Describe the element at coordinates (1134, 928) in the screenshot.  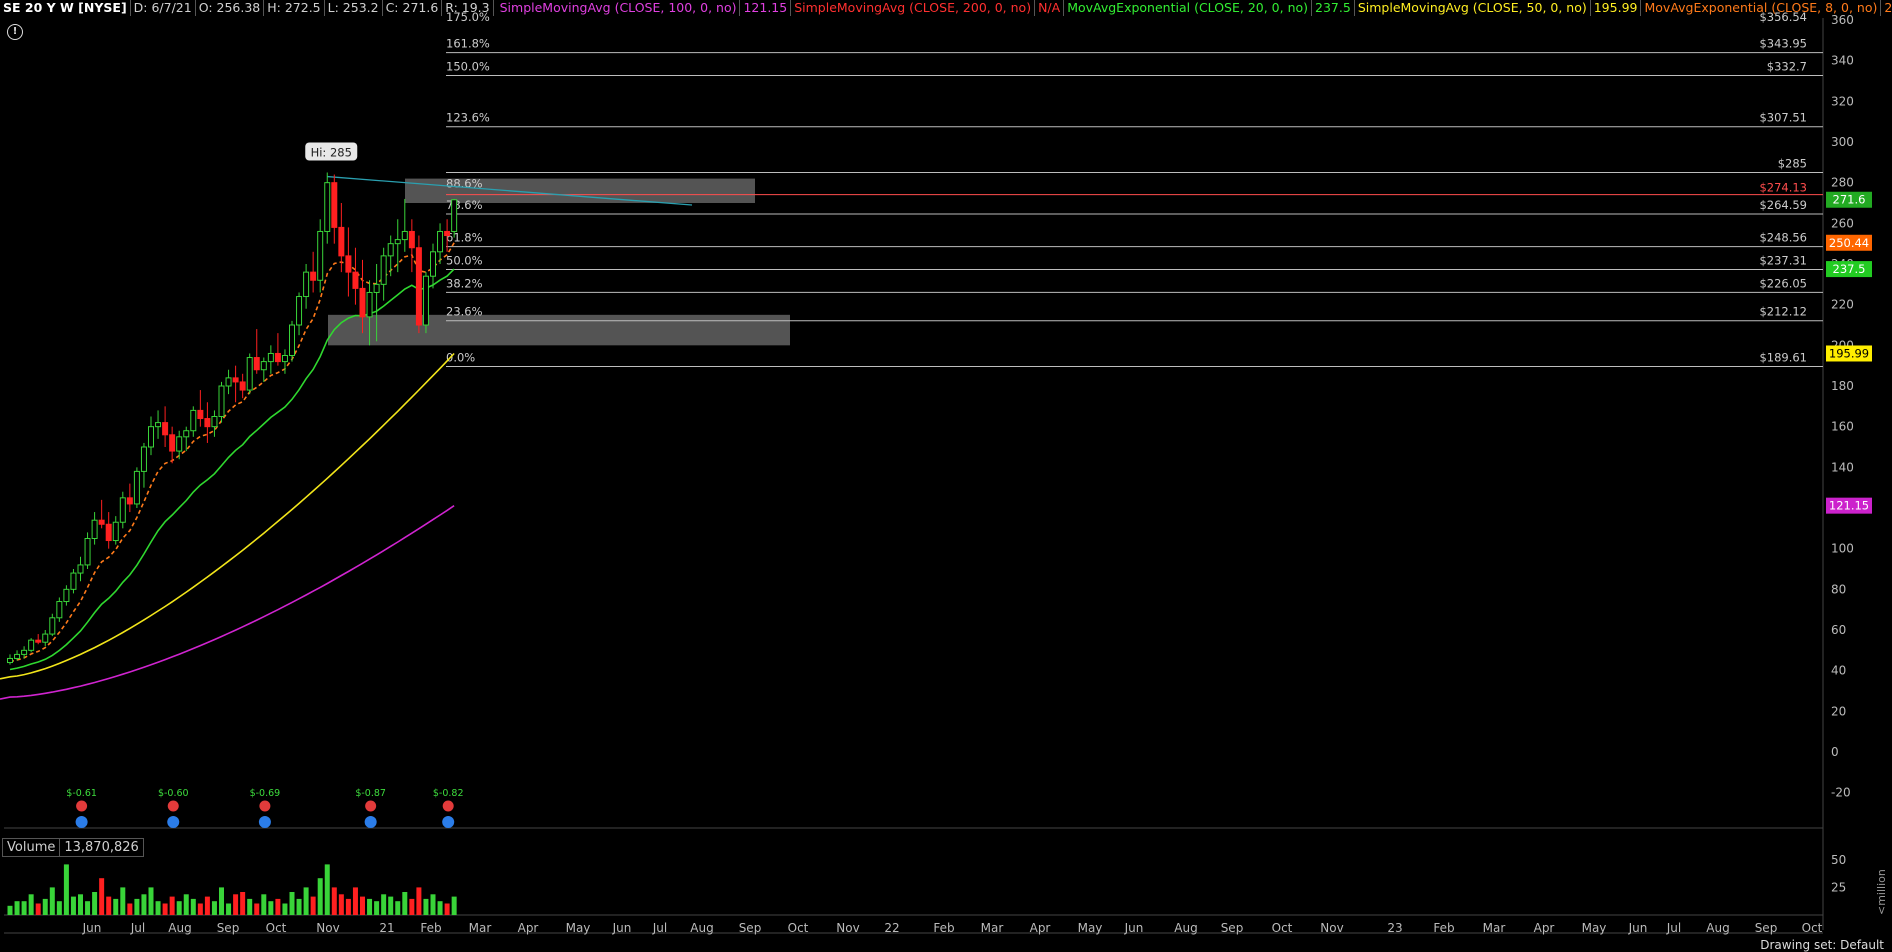
I see `x-tick-label: Jun` at that location.